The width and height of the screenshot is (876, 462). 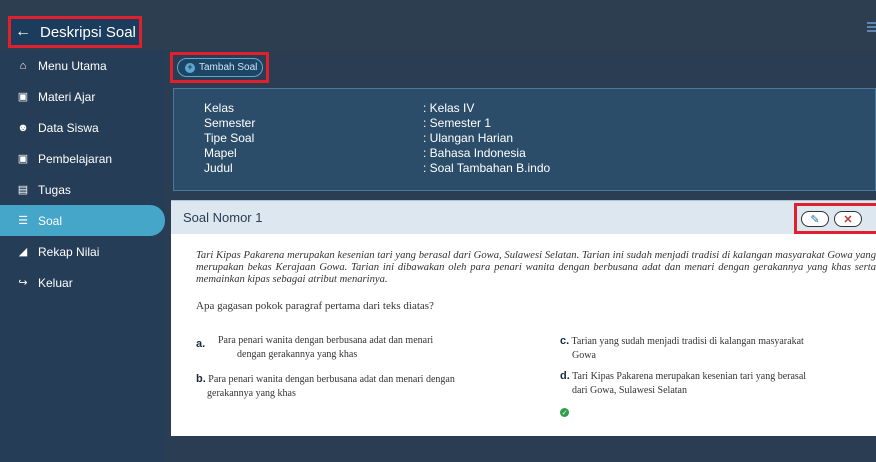 What do you see at coordinates (468, 138) in the screenshot?
I see `info-value: : Ulangan Harian` at bounding box center [468, 138].